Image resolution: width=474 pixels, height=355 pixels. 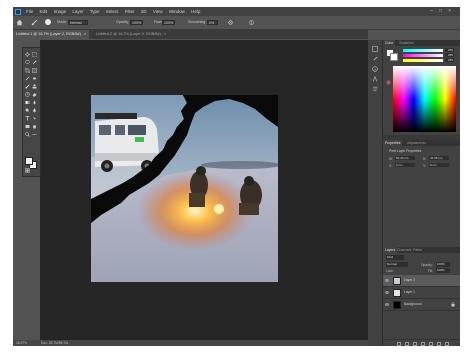 I want to click on home-icon, so click(x=19, y=22).